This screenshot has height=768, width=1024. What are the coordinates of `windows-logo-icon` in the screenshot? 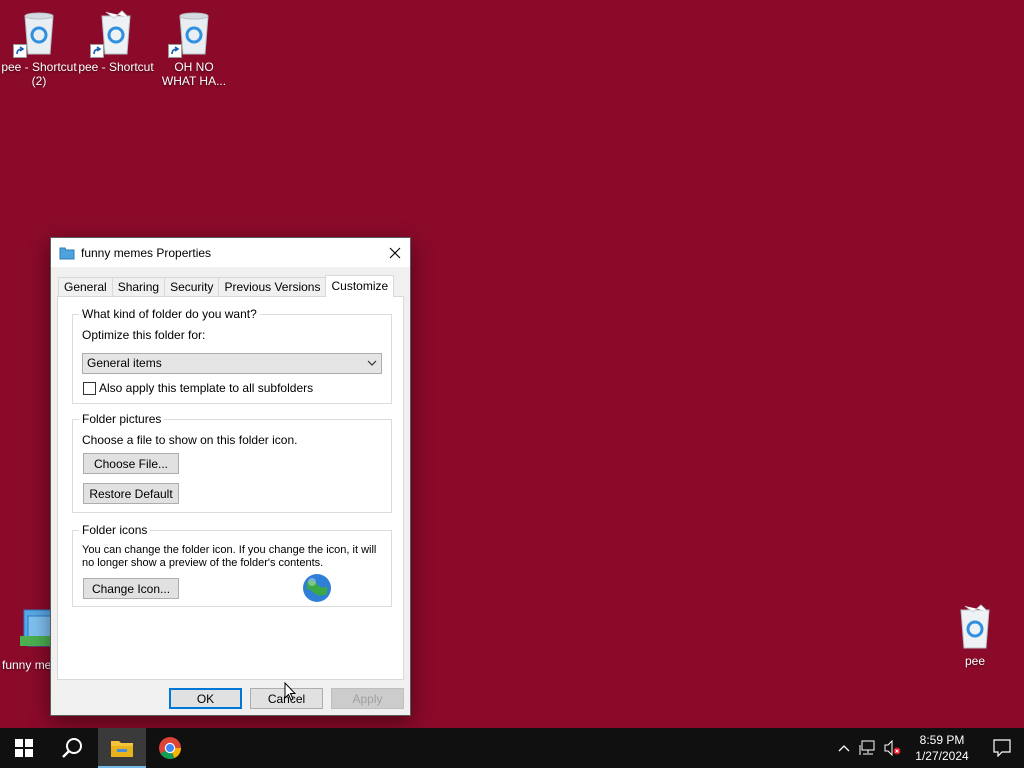 It's located at (24, 748).